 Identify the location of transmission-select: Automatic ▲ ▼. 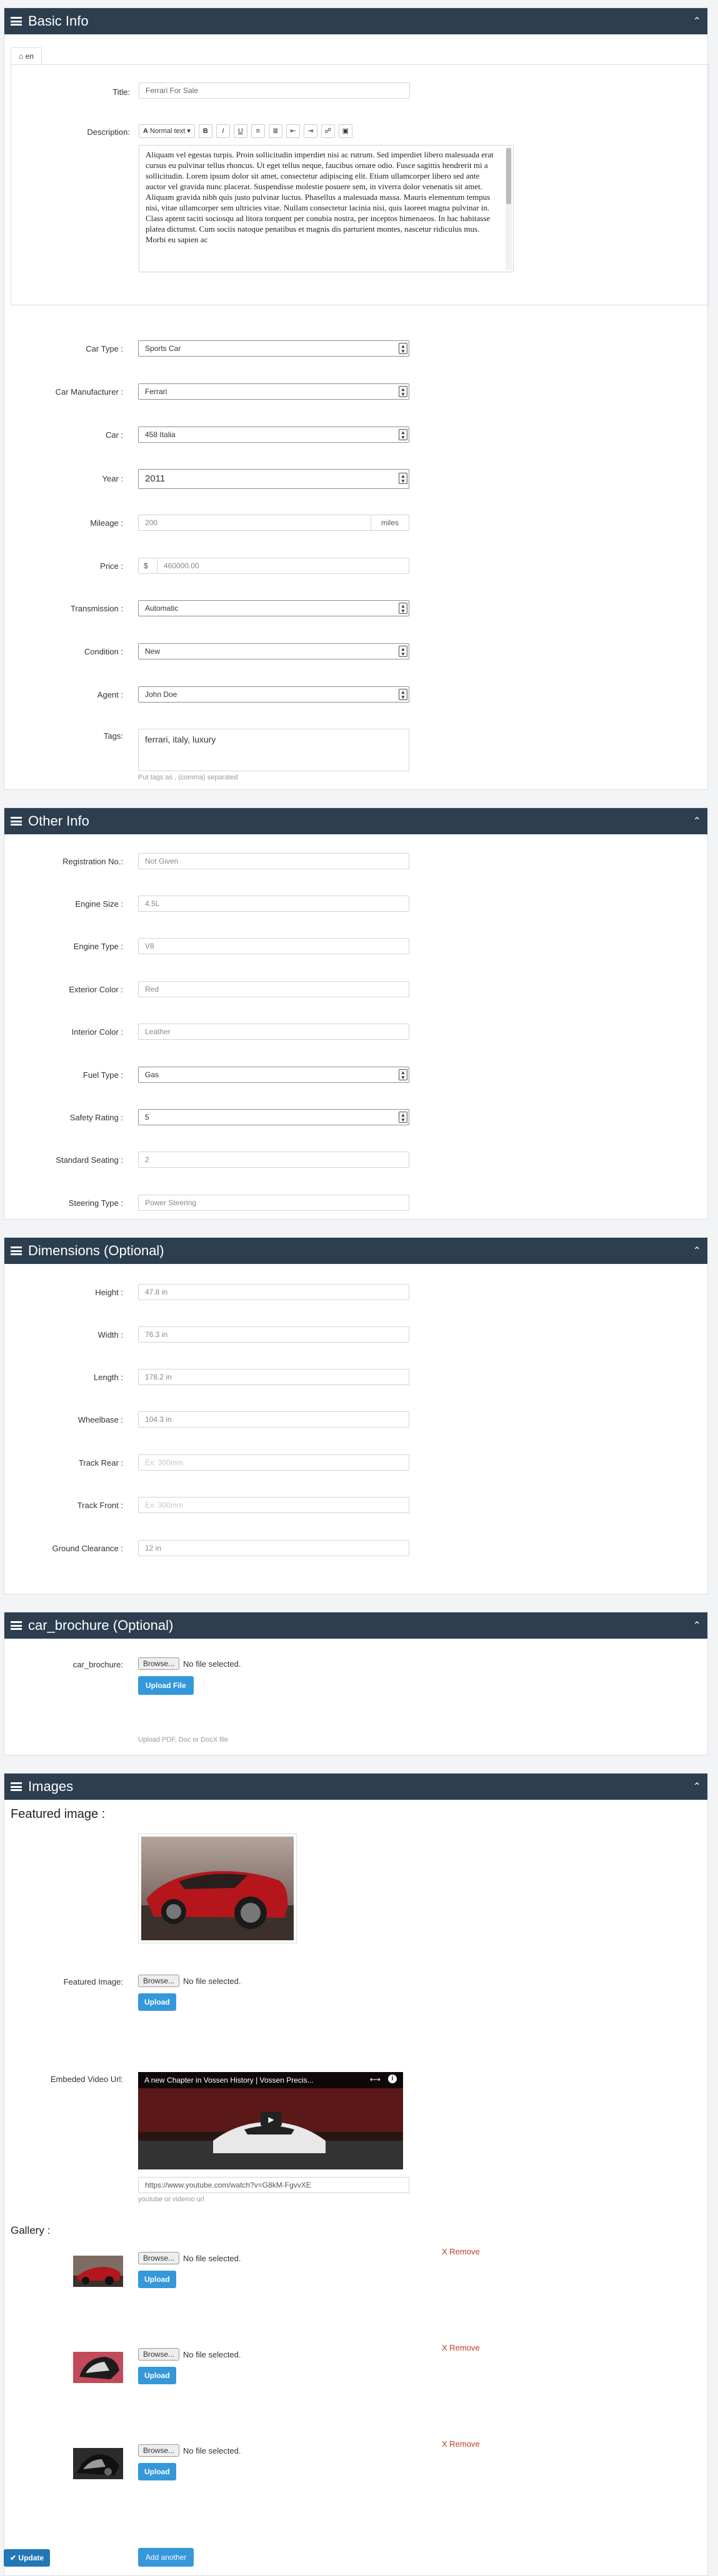
(273, 608).